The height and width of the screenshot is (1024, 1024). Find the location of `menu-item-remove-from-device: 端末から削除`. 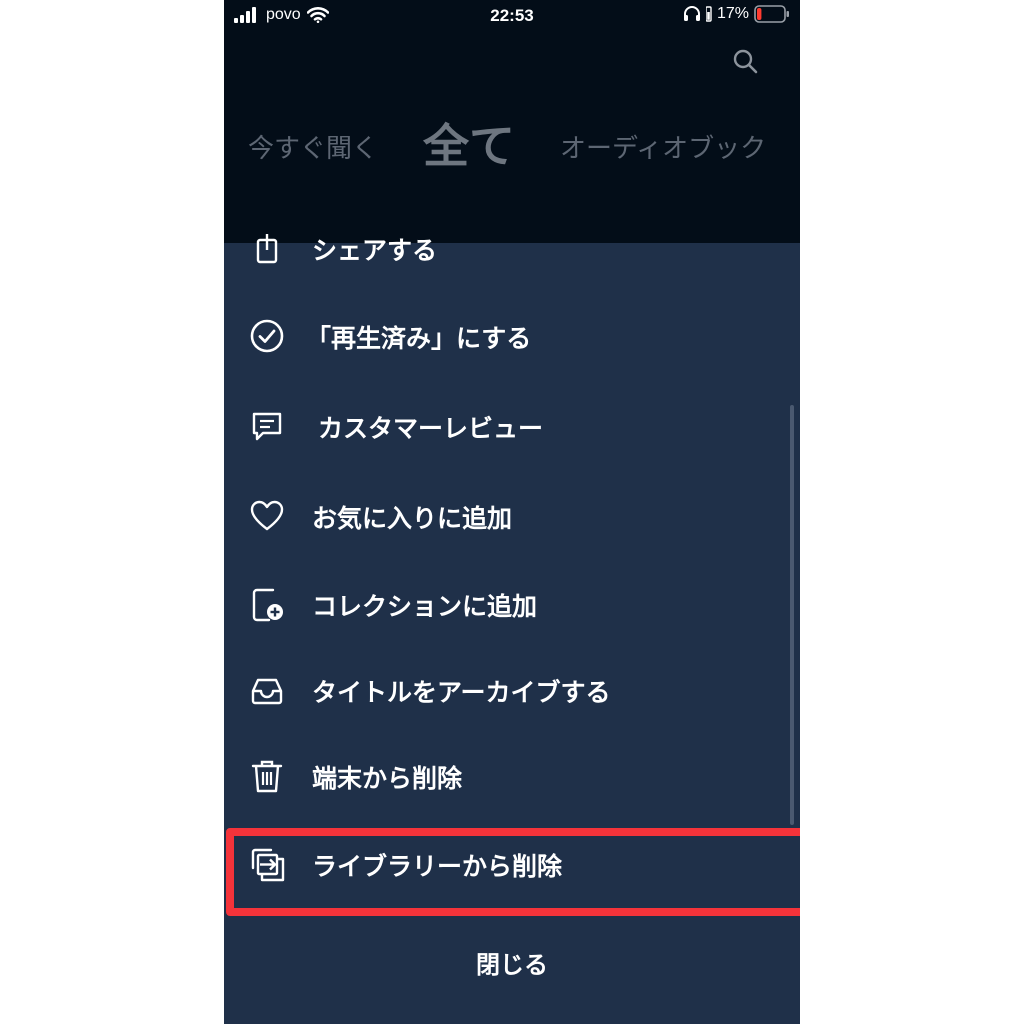

menu-item-remove-from-device: 端末から削除 is located at coordinates (512, 776).